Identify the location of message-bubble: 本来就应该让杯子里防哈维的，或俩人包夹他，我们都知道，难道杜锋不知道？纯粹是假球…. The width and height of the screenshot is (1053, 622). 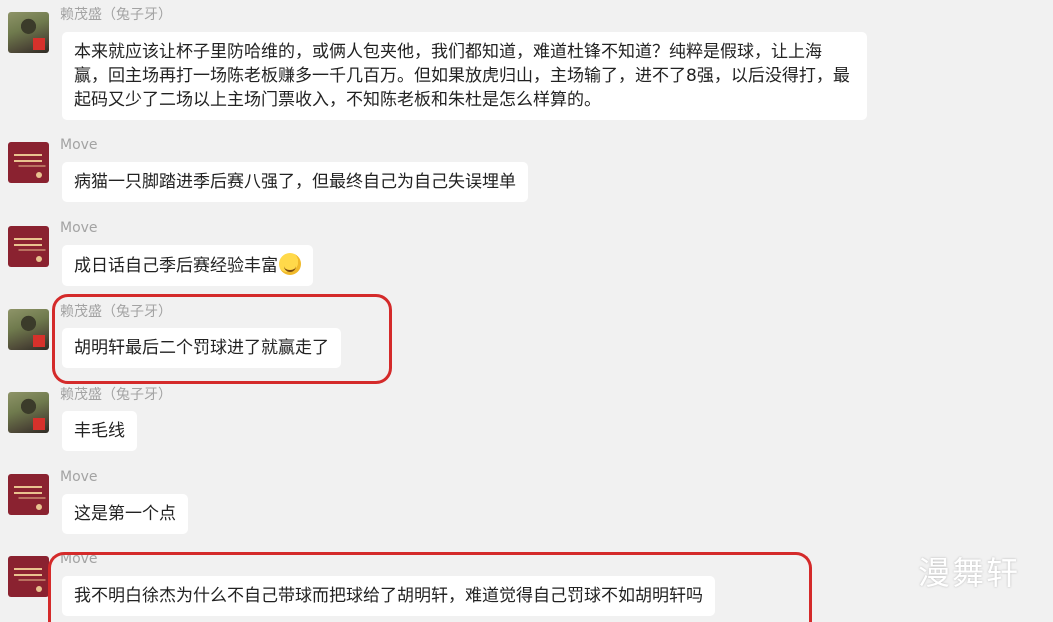
(464, 76).